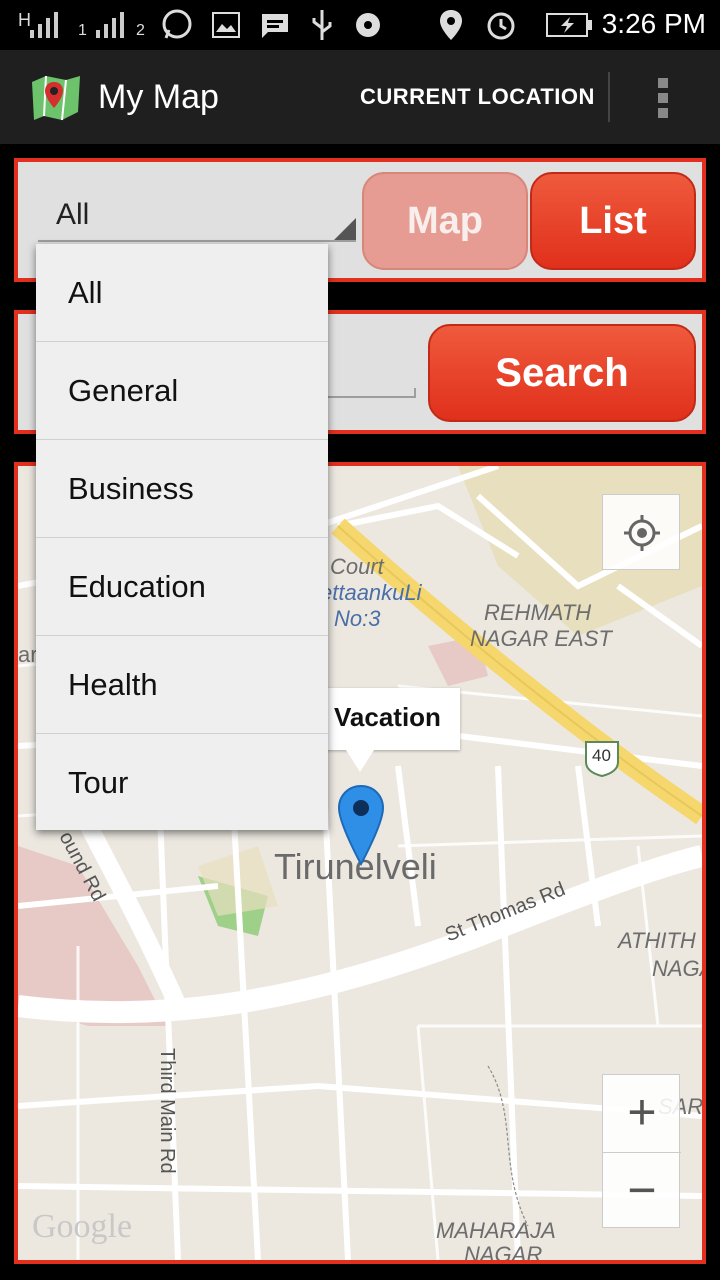 This screenshot has width=720, height=1280. Describe the element at coordinates (73, 214) in the screenshot. I see `spinner-selected-value: All` at that location.